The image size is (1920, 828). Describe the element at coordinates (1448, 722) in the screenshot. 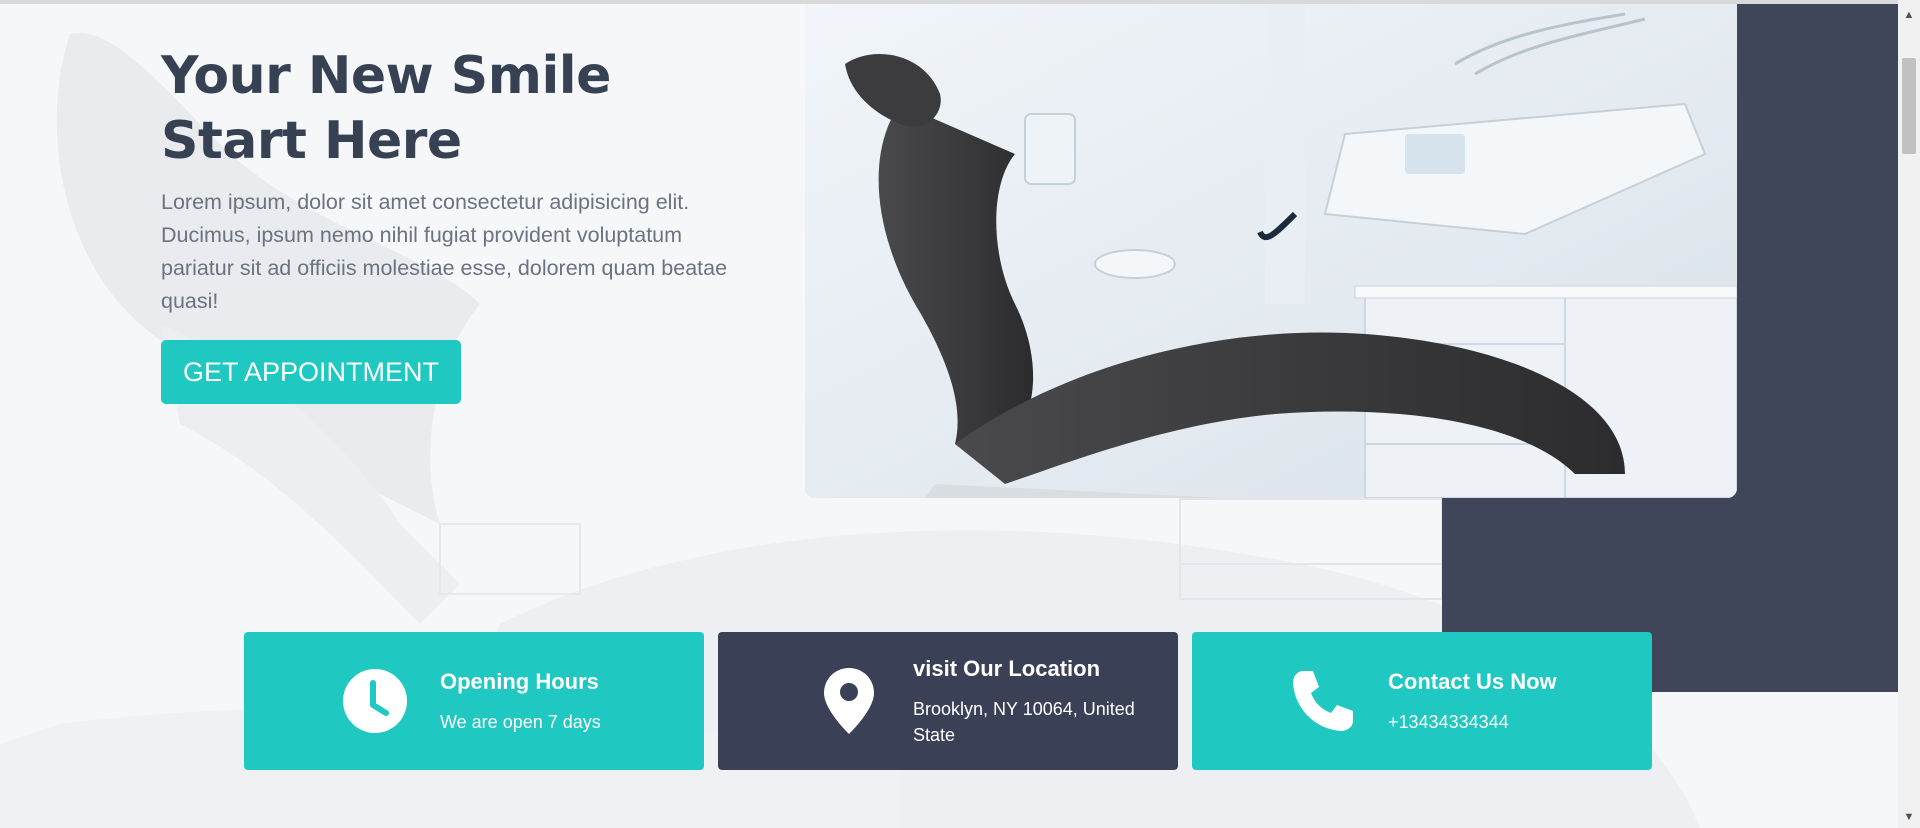

I see `card-text: +13434334344` at that location.